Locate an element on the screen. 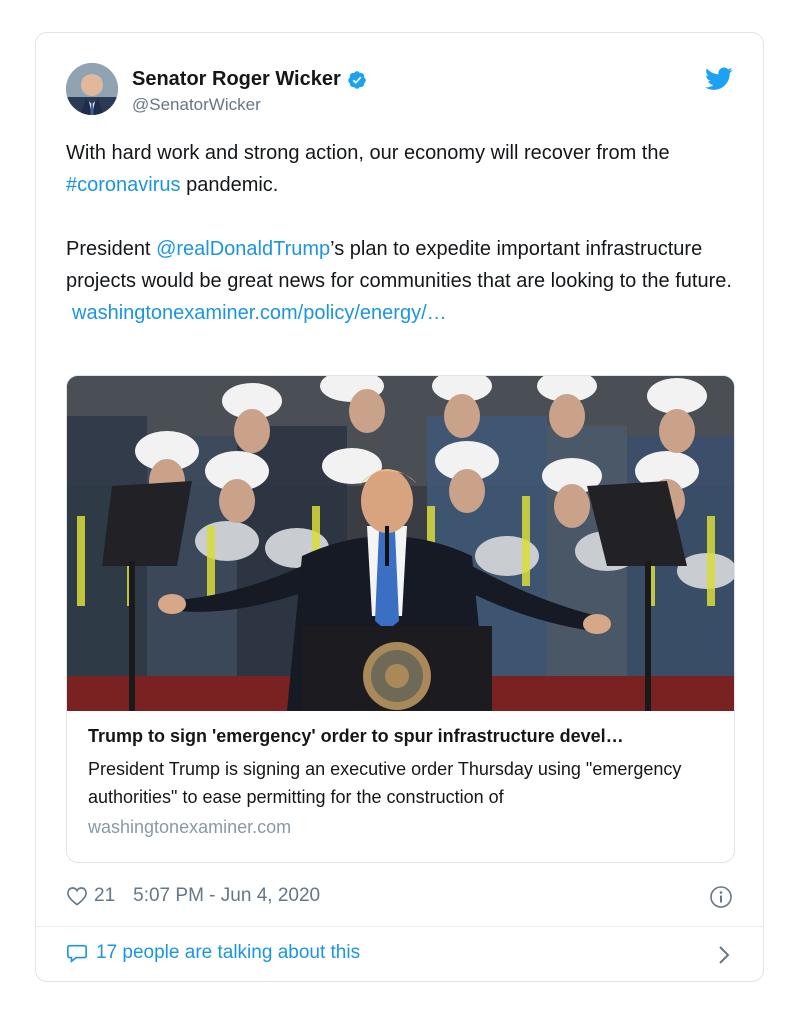  conversation-link: 17 people are talking about this is located at coordinates (213, 953).